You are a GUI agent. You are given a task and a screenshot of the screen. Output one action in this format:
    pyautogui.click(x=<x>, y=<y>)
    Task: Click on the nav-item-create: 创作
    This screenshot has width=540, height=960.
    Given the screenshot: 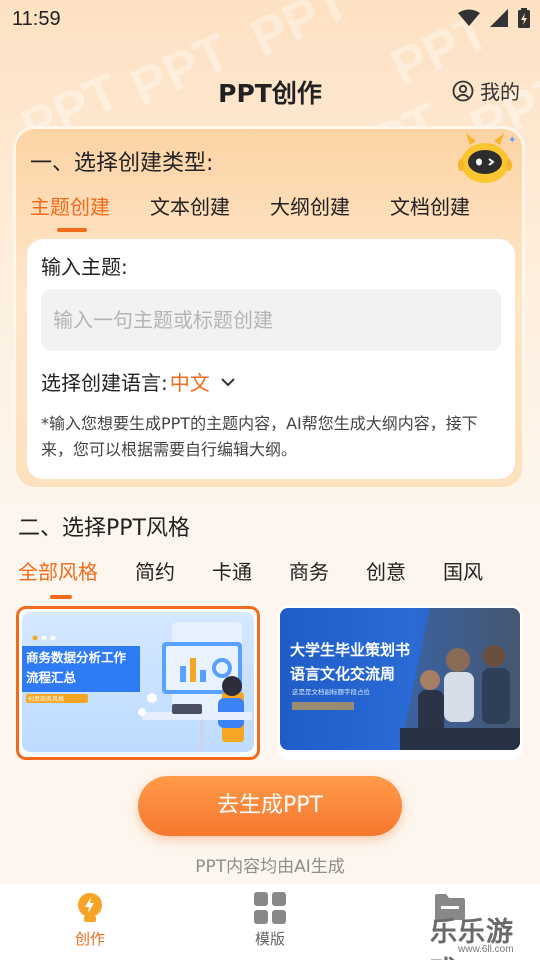 What is the action you would take?
    pyautogui.click(x=90, y=920)
    